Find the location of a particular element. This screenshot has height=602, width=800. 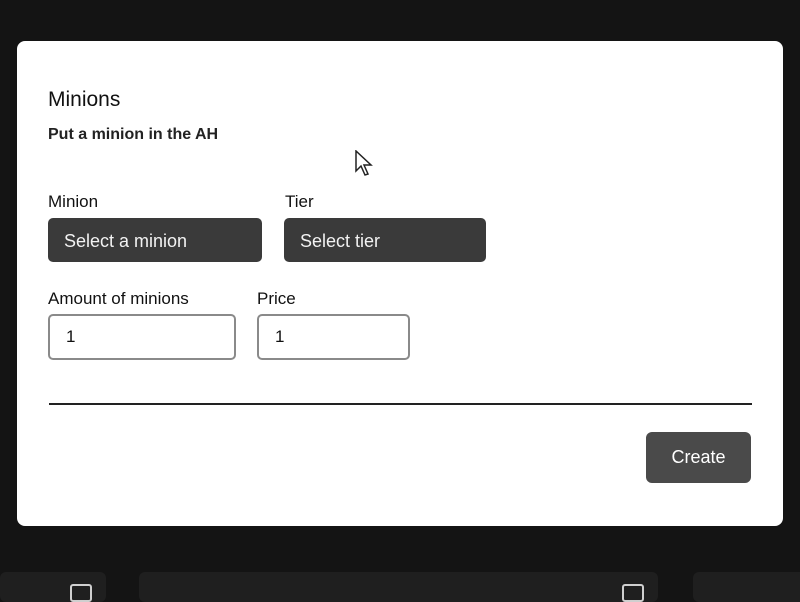

create-button: Create is located at coordinates (698, 457).